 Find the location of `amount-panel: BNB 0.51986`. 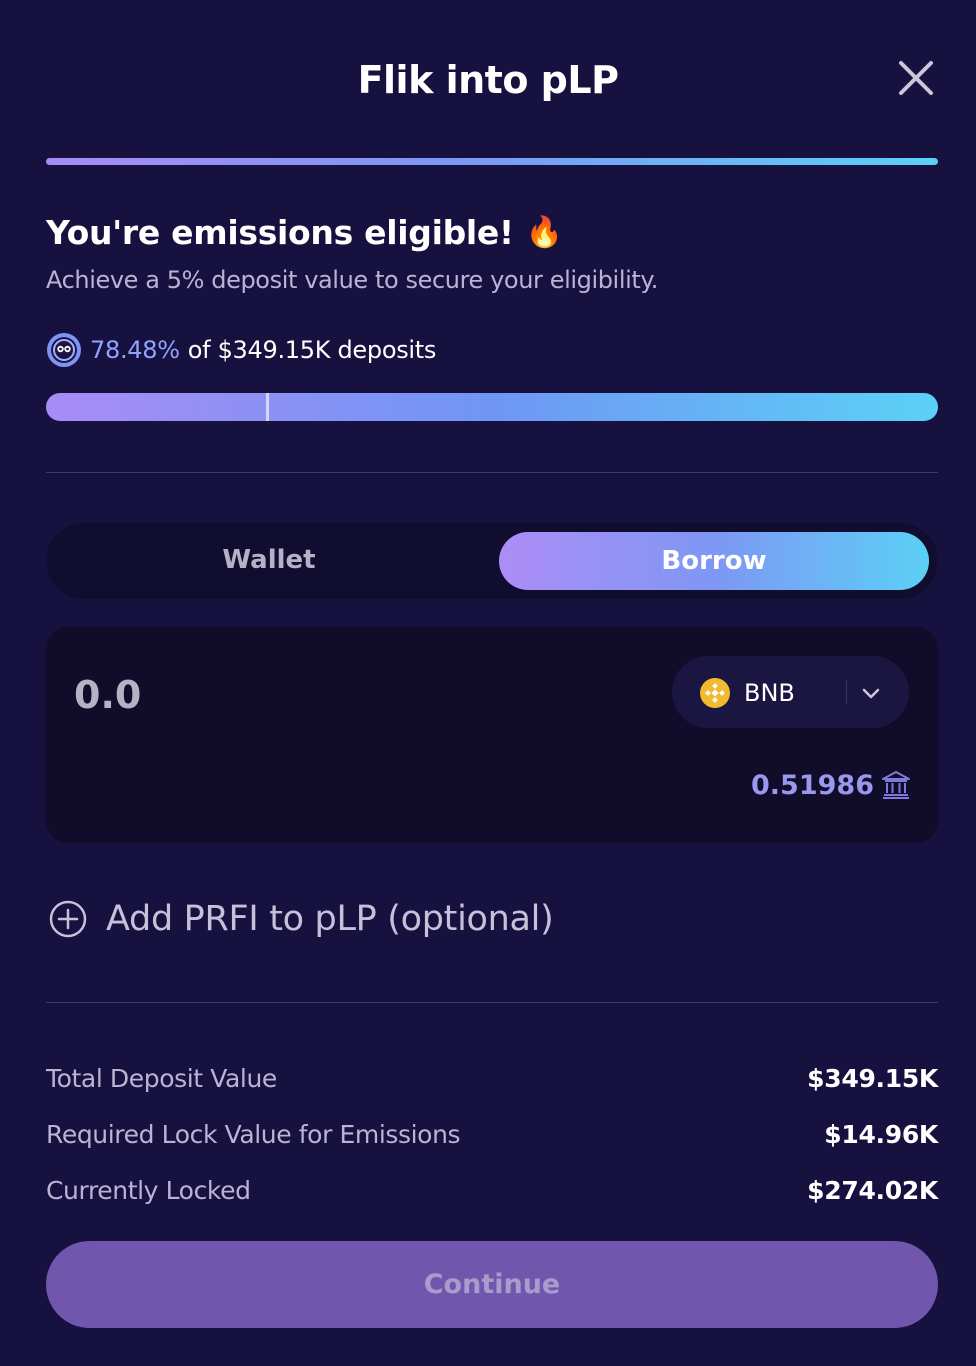

amount-panel: BNB 0.51986 is located at coordinates (492, 735).